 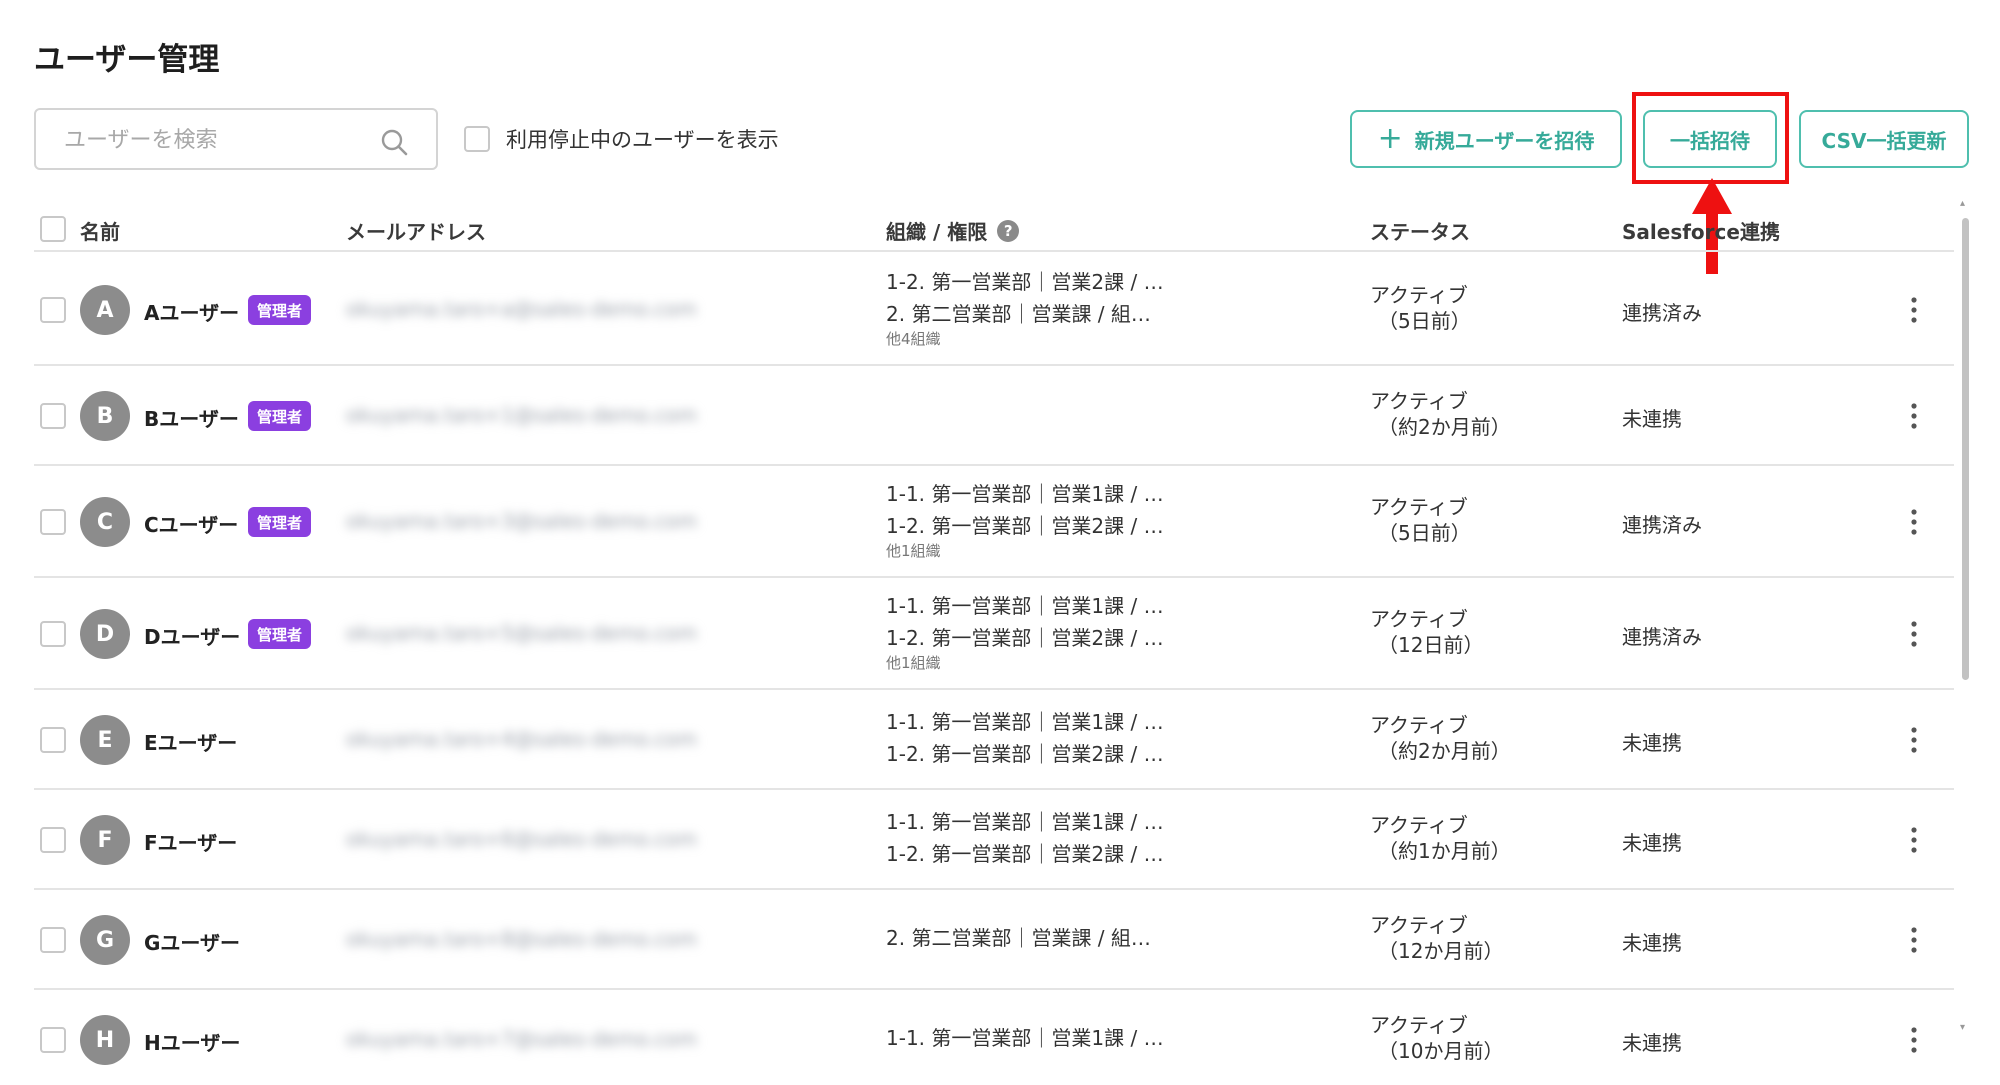 I want to click on user-name: Bユーザー, so click(x=191, y=417).